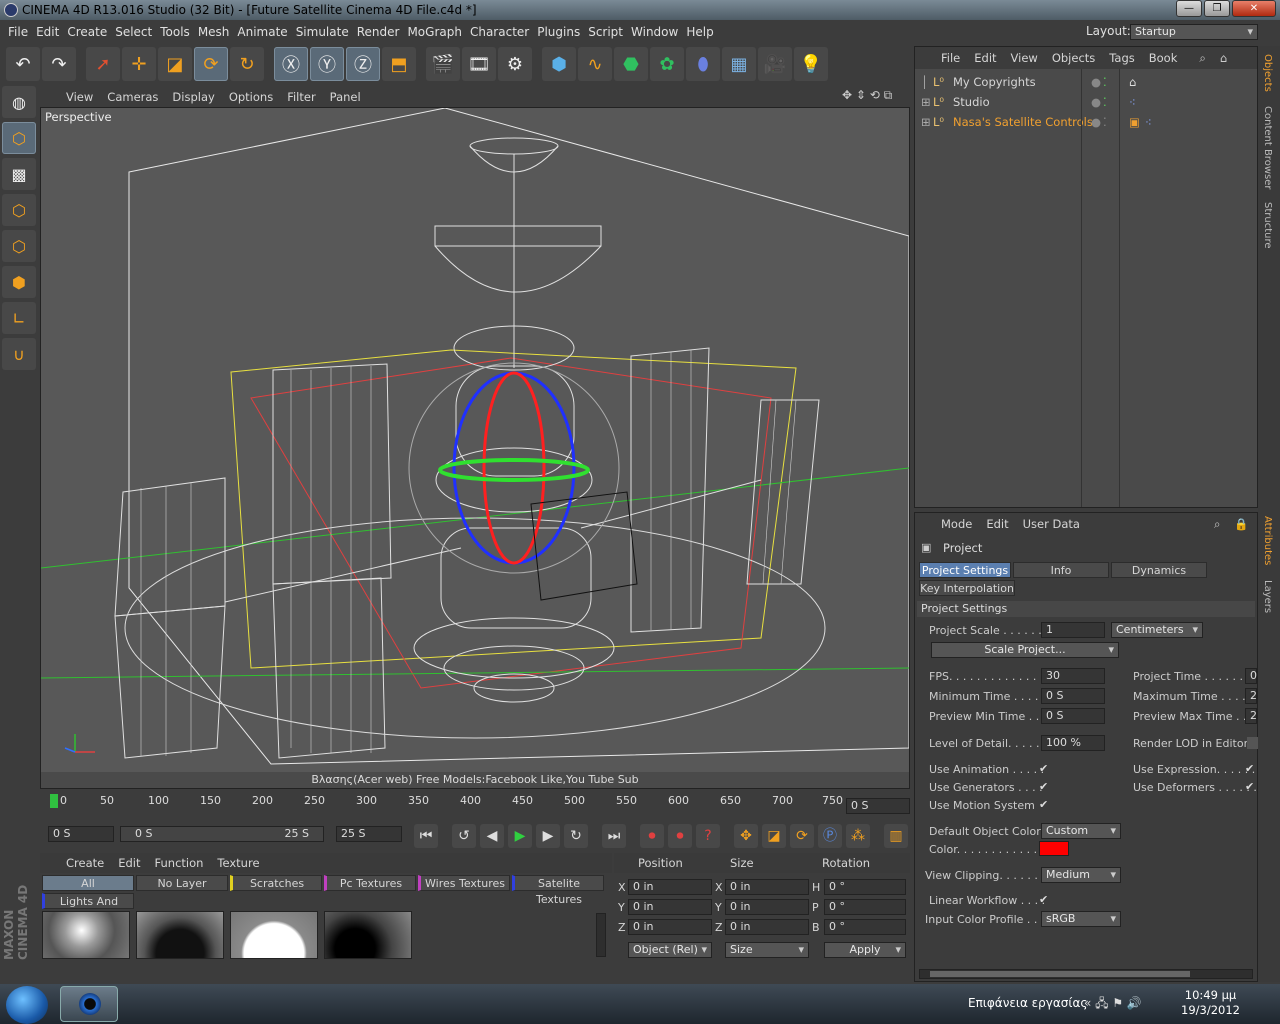  Describe the element at coordinates (81, 834) in the screenshot. I see `start-time-field: 0 S` at that location.